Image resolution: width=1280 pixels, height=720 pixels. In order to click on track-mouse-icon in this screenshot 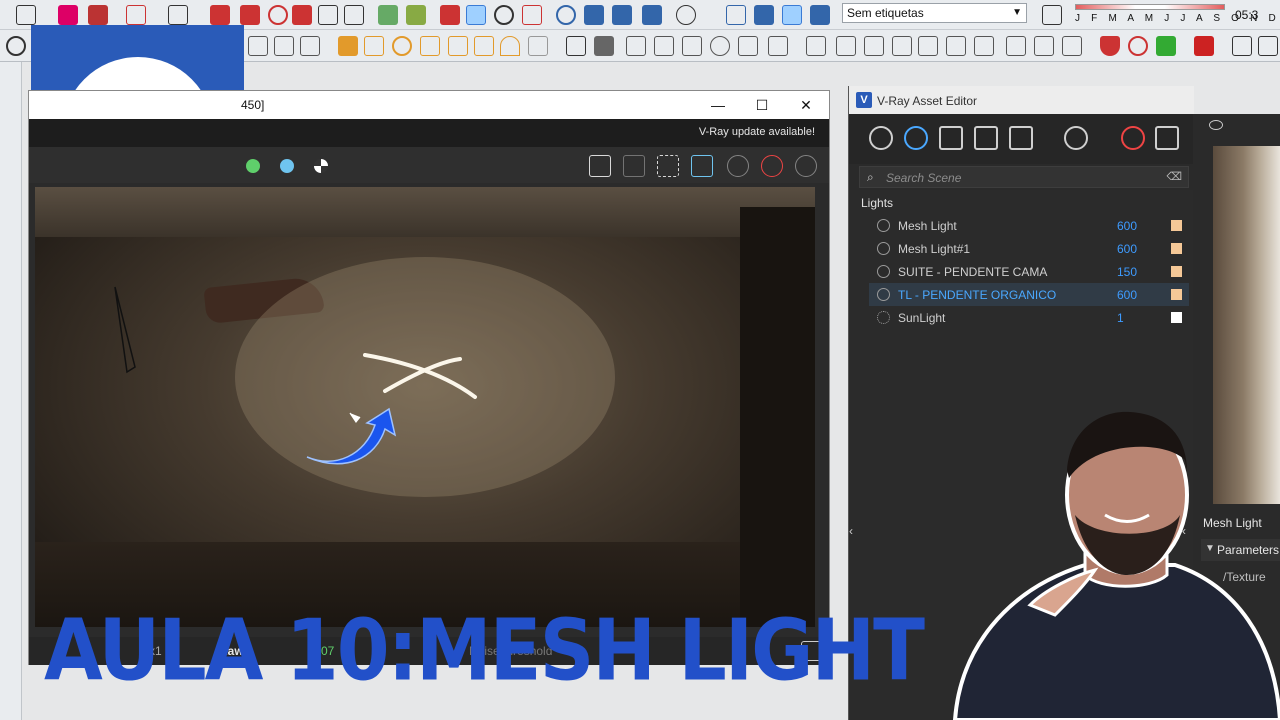, I will do `click(702, 166)`.